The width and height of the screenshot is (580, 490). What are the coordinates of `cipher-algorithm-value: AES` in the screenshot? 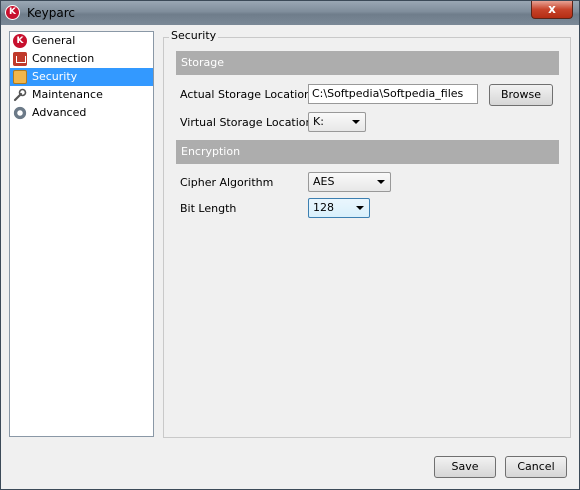 It's located at (324, 181).